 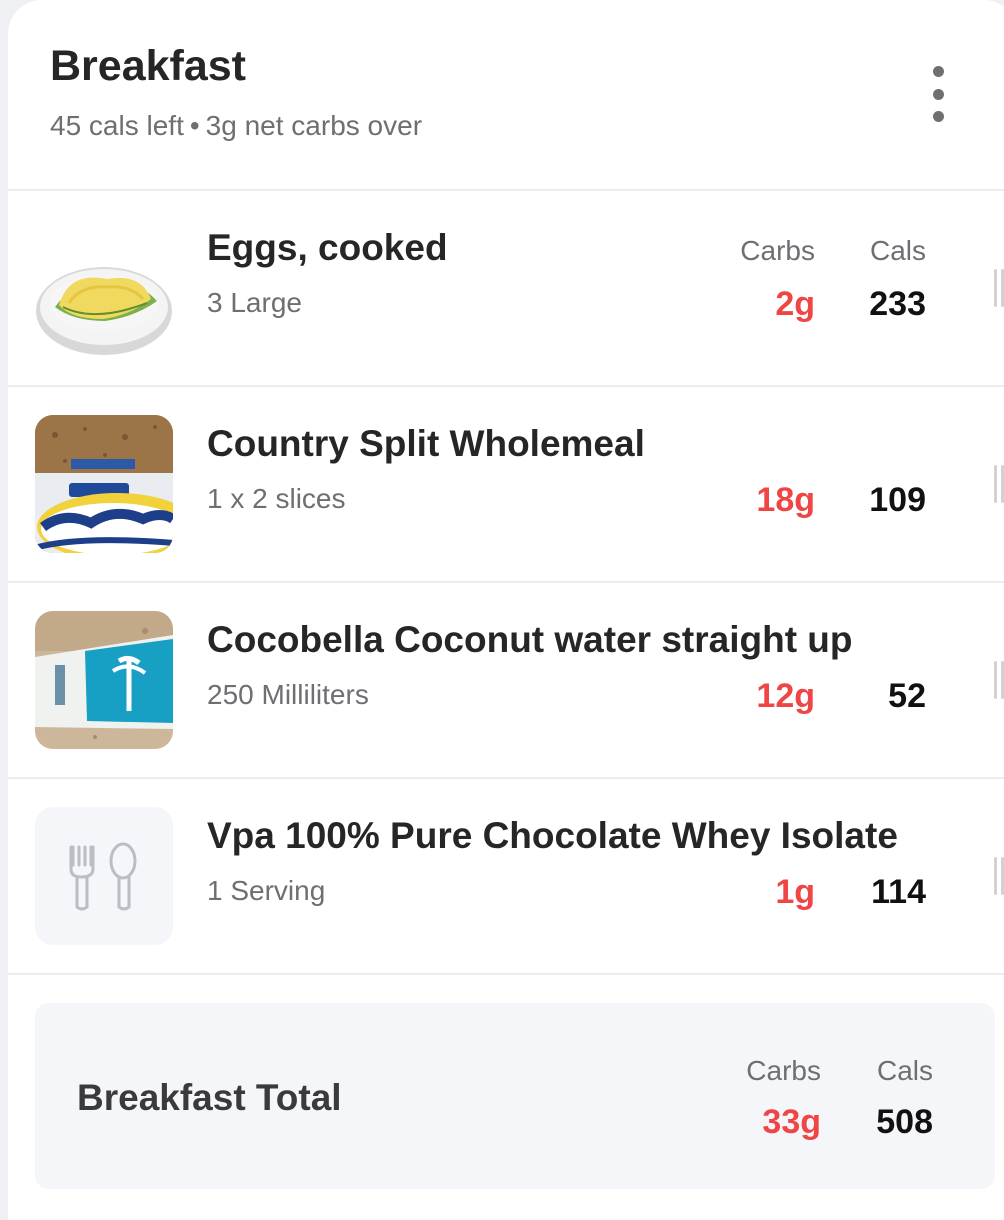 What do you see at coordinates (254, 302) in the screenshot?
I see `food-serving: 3 Large` at bounding box center [254, 302].